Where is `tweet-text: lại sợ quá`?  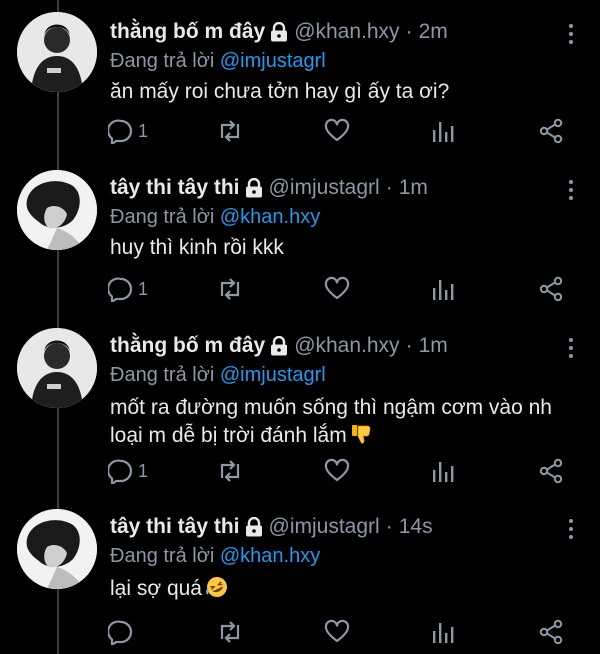
tweet-text: lại sợ quá is located at coordinates (169, 590).